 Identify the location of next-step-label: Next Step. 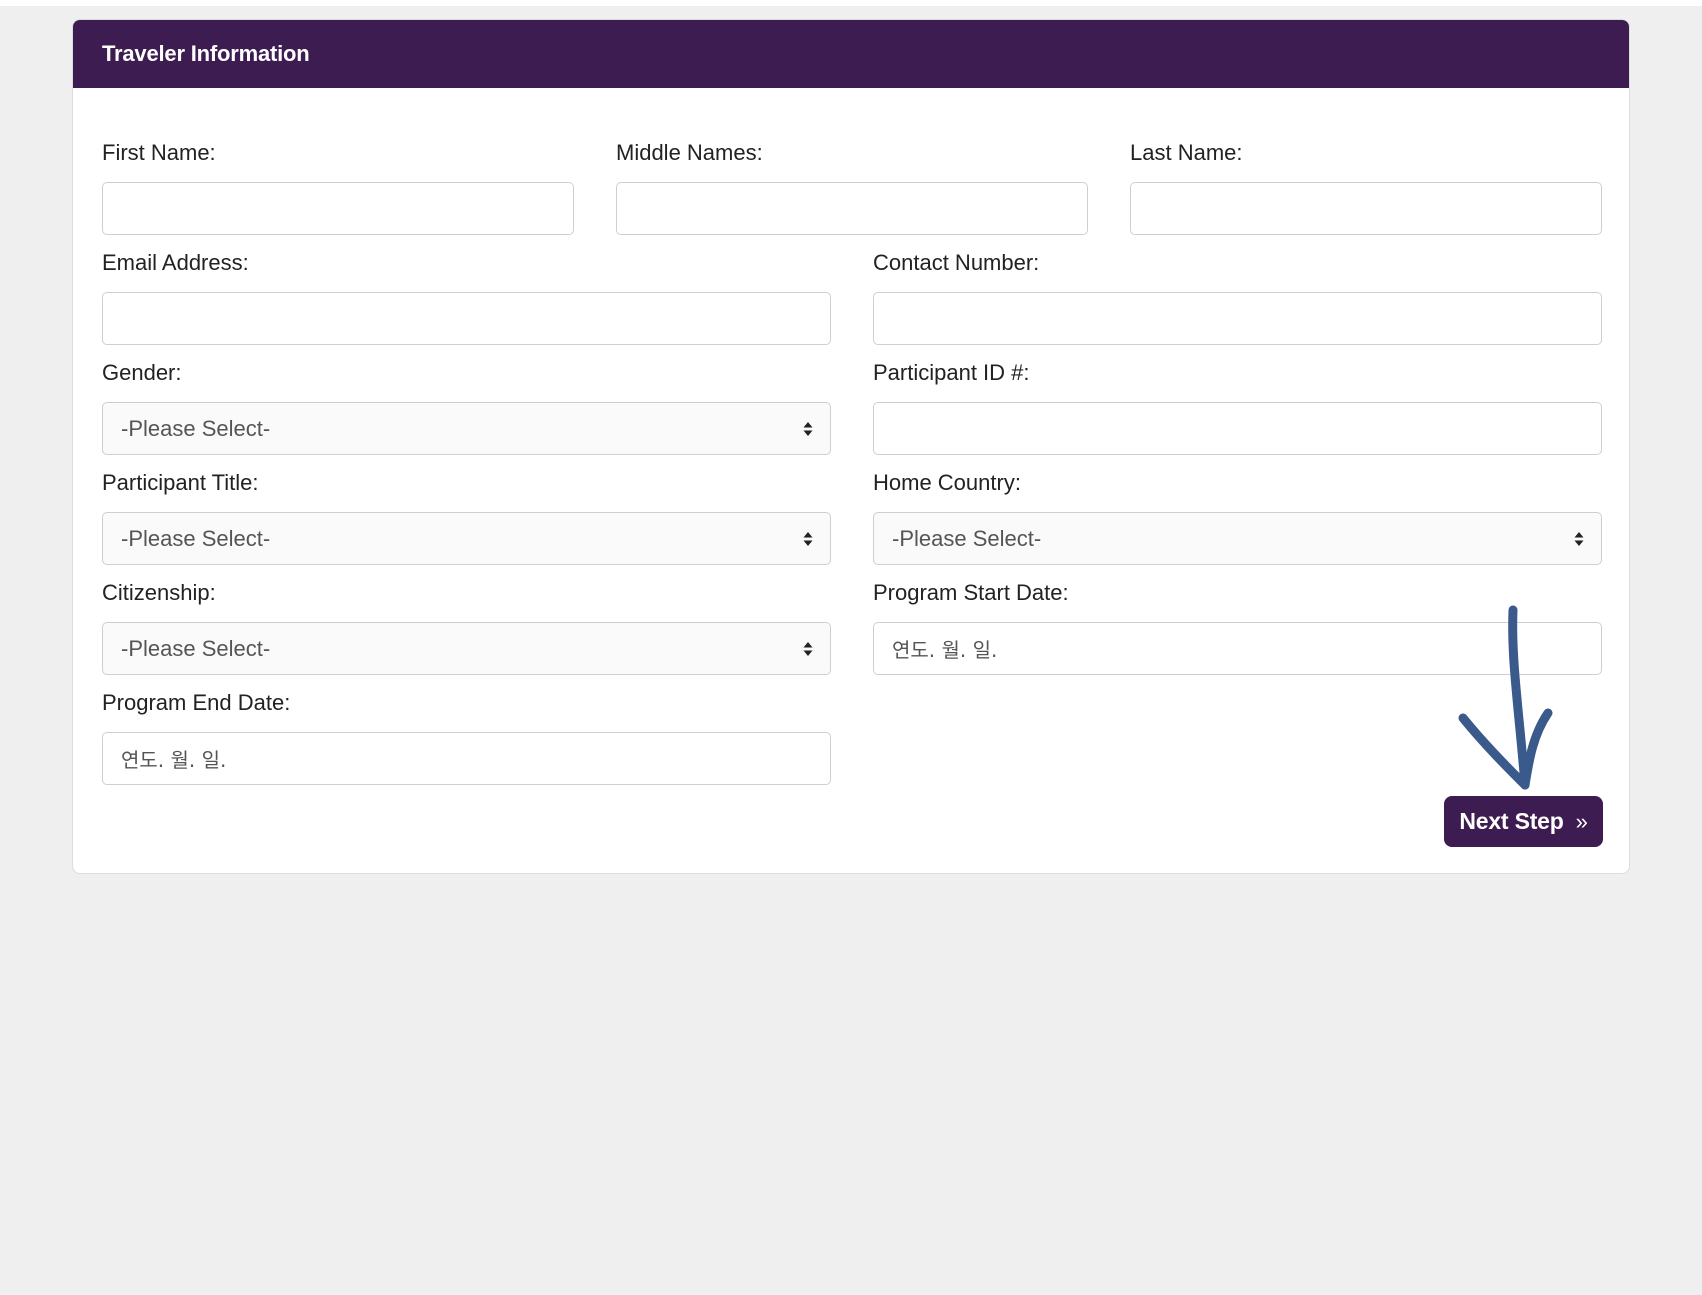
(1511, 821).